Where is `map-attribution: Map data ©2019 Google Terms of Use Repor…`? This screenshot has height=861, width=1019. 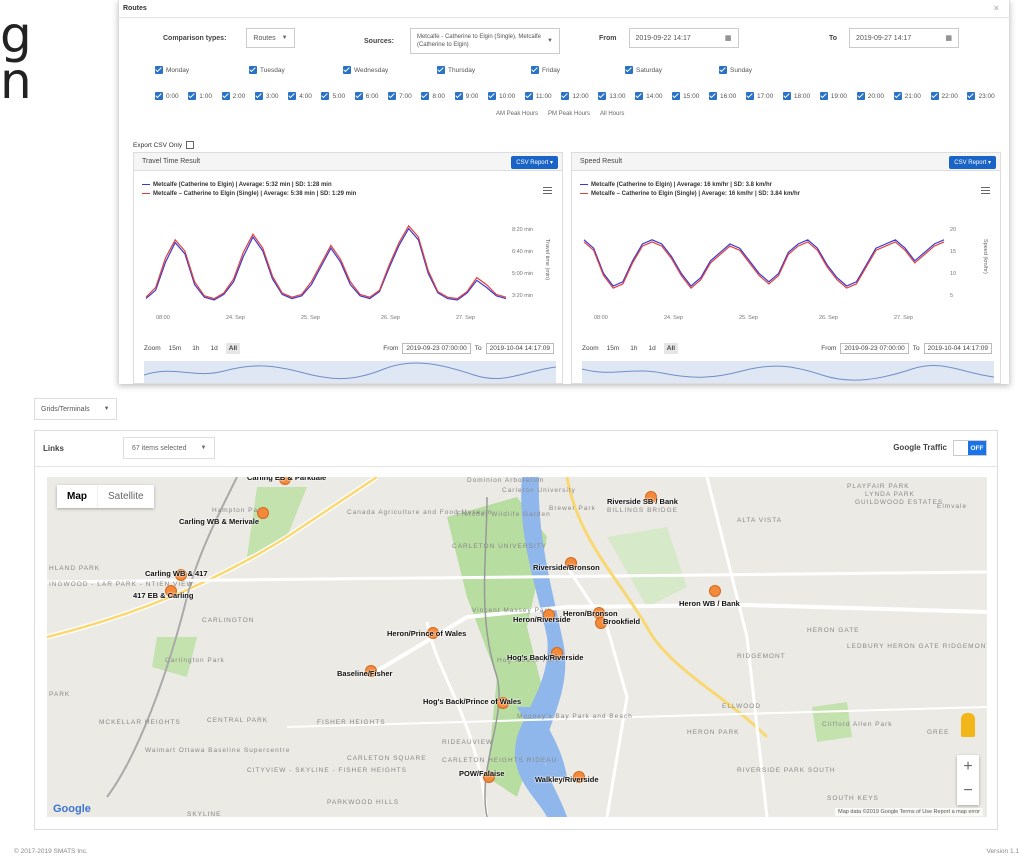
map-attribution: Map data ©2019 Google Terms of Use Repor… is located at coordinates (909, 812).